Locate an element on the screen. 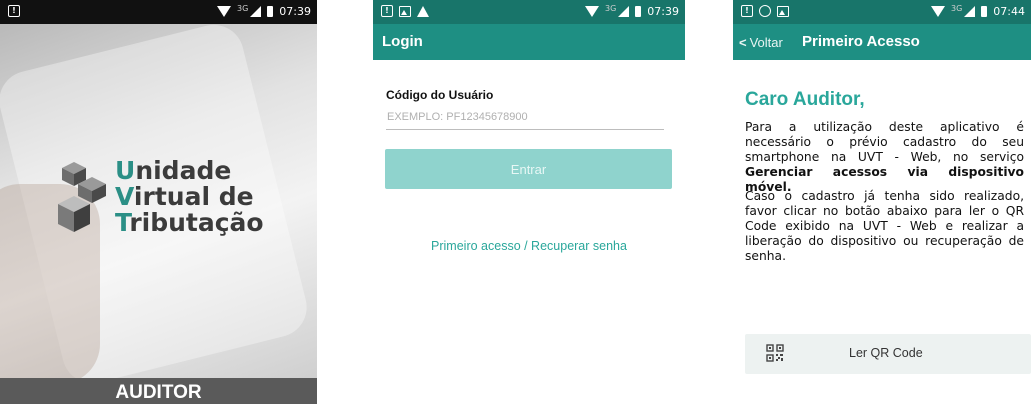 The height and width of the screenshot is (404, 1031). user-code-label: Código do Usuário is located at coordinates (440, 95).